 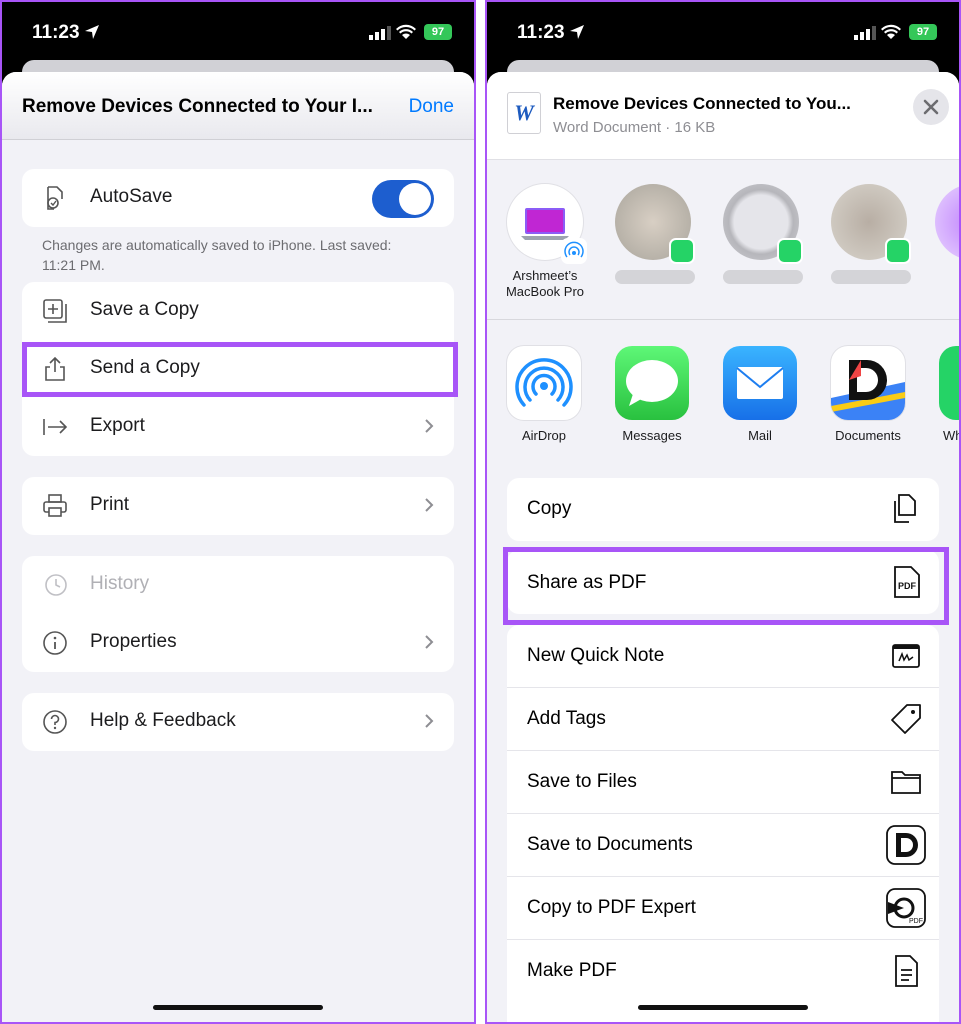 I want to click on properties-label: Properties, so click(x=133, y=641).